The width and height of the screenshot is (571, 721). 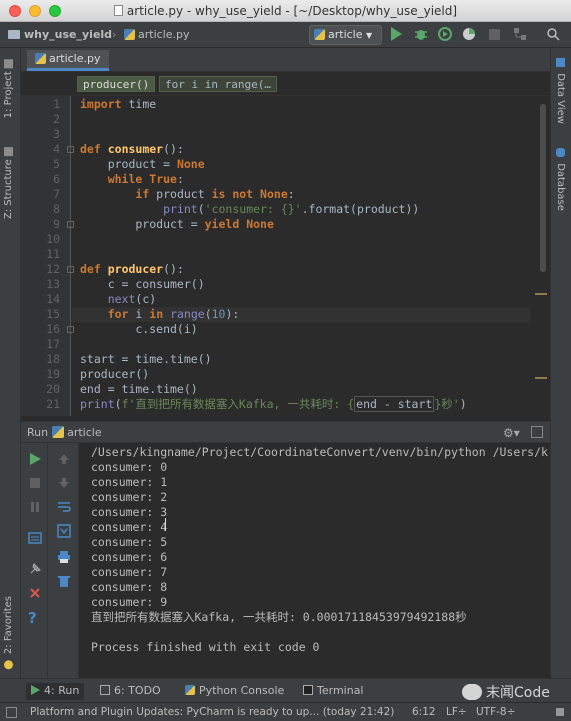 What do you see at coordinates (35, 459) in the screenshot?
I see `rerun-icon` at bounding box center [35, 459].